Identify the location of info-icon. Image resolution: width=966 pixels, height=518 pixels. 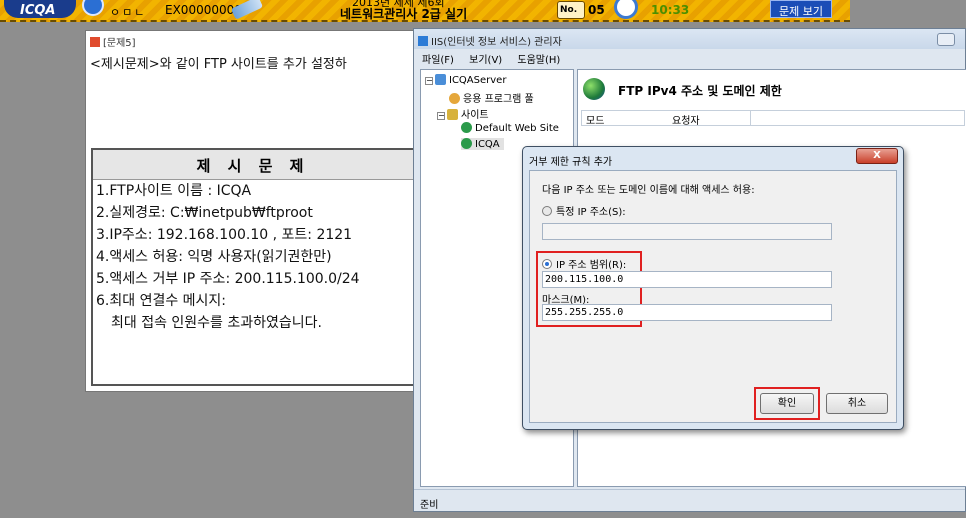
(93, 8).